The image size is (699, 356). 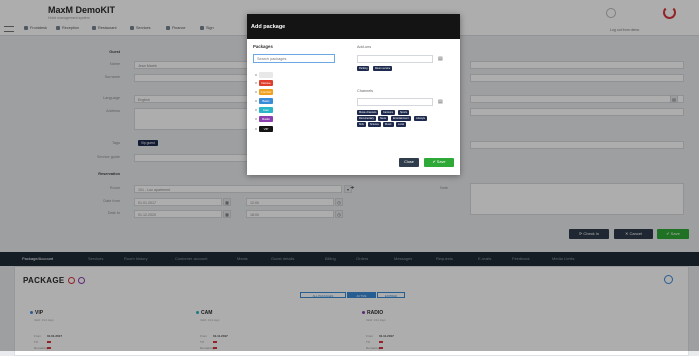 I want to click on addon-chip: Room service, so click(x=383, y=68).